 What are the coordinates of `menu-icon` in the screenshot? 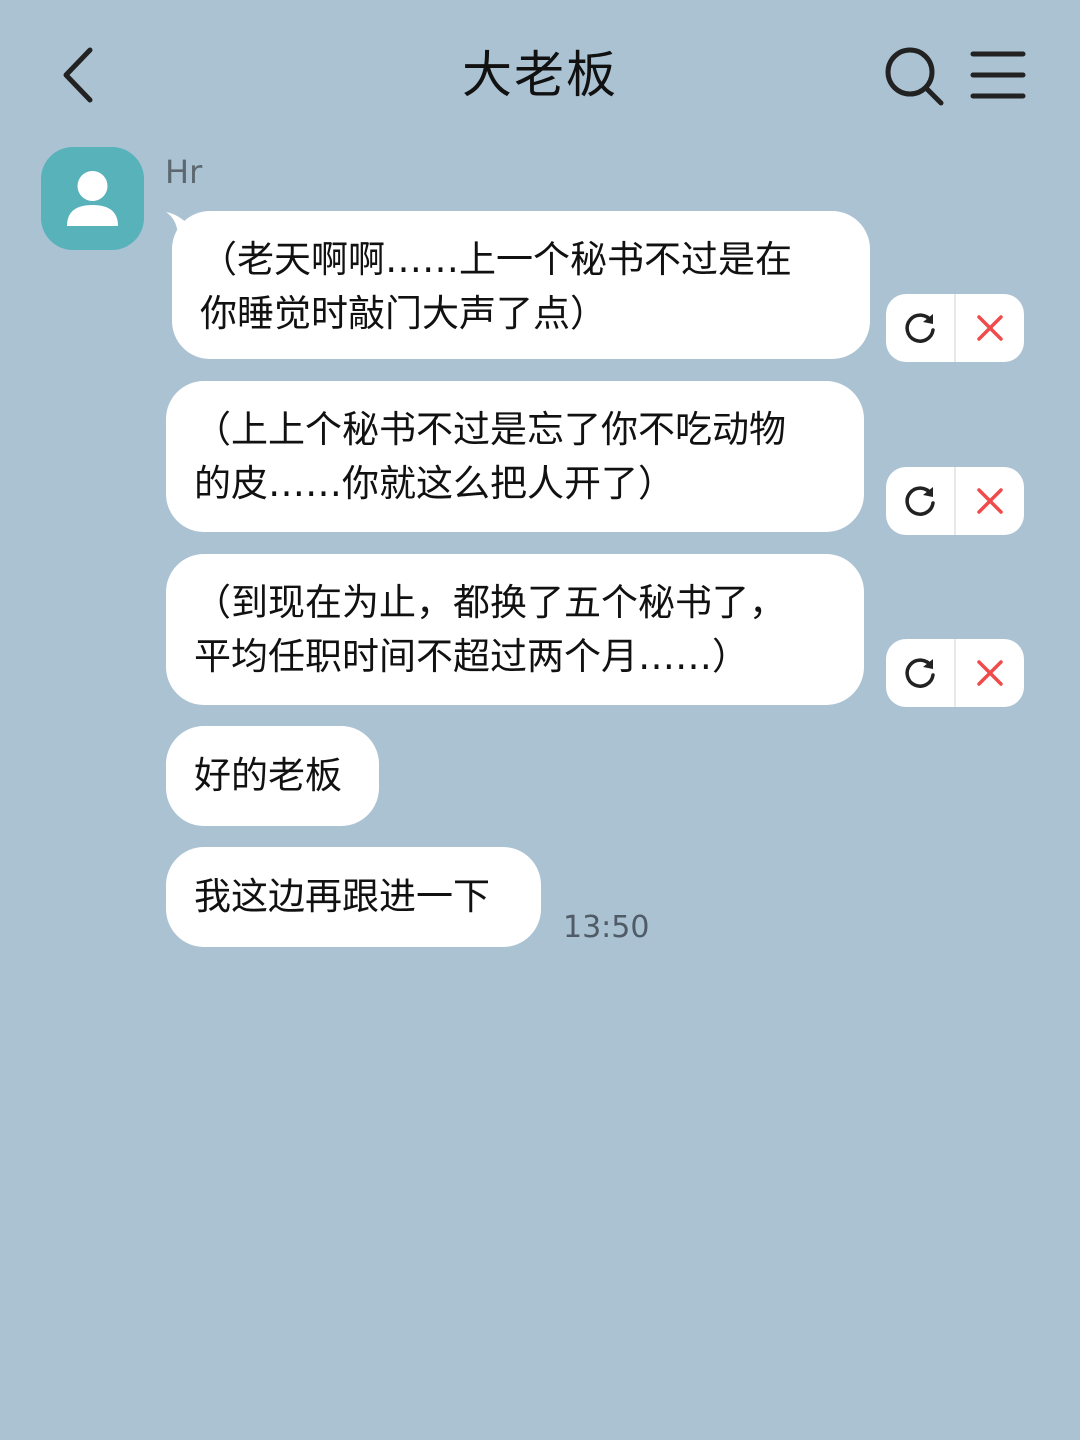 It's located at (998, 75).